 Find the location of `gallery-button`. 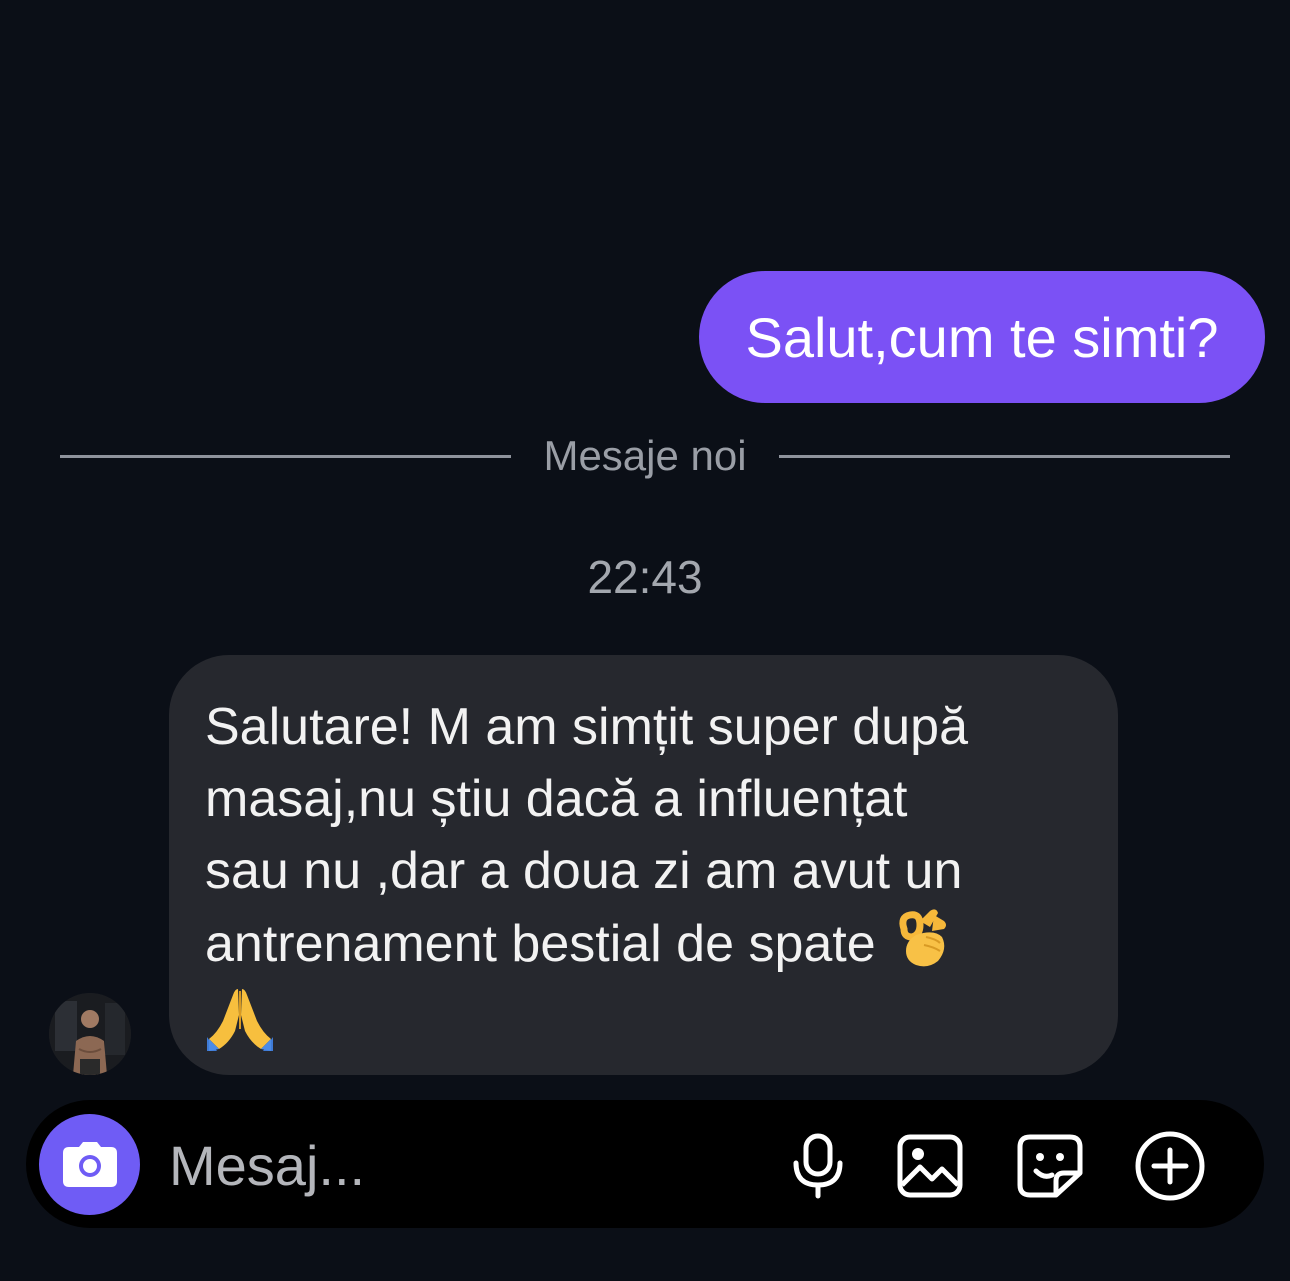

gallery-button is located at coordinates (930, 1166).